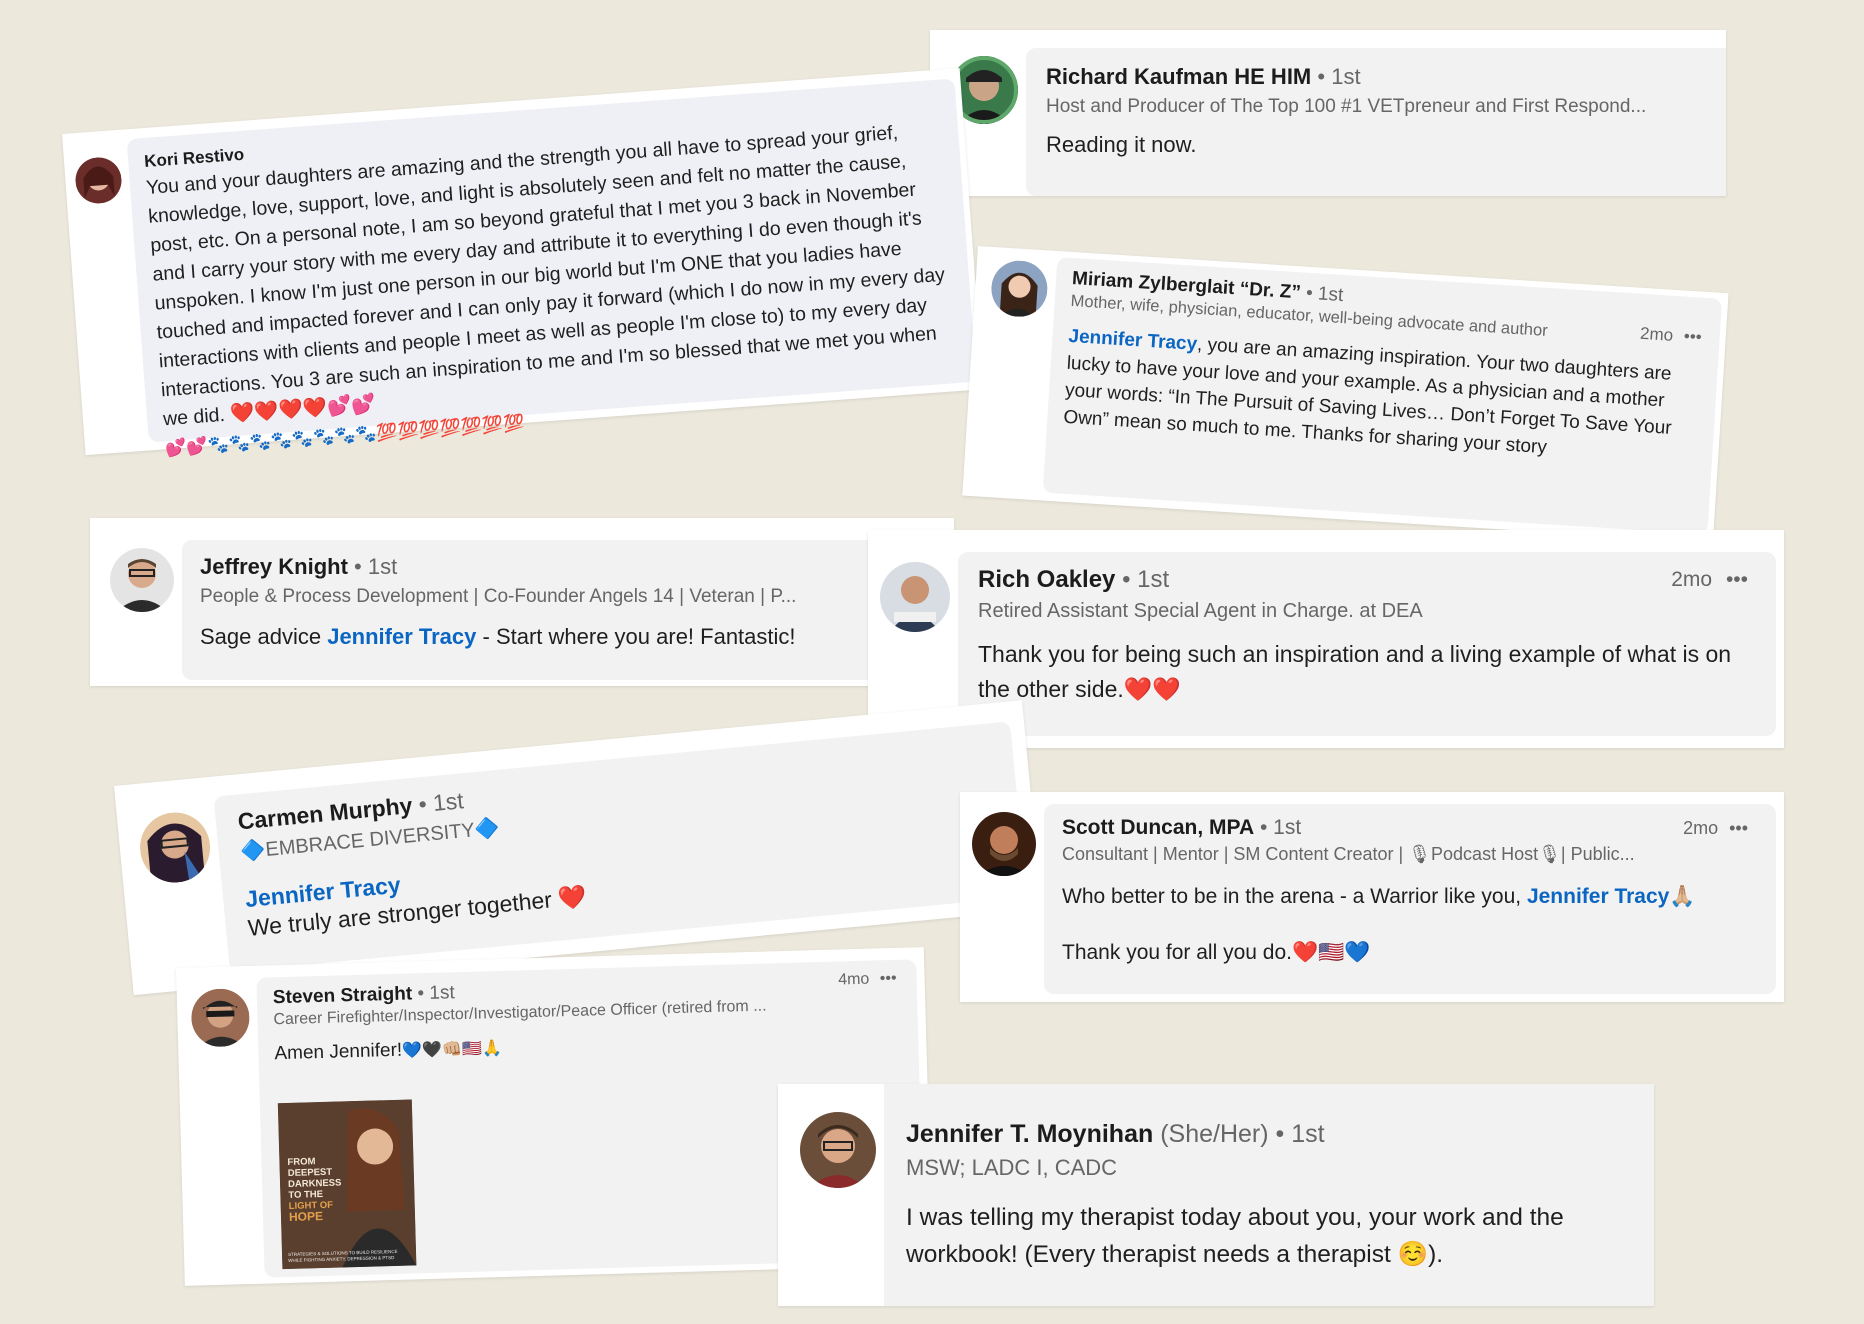 This screenshot has height=1324, width=1864. I want to click on avatar-jennifer, so click(838, 1150).